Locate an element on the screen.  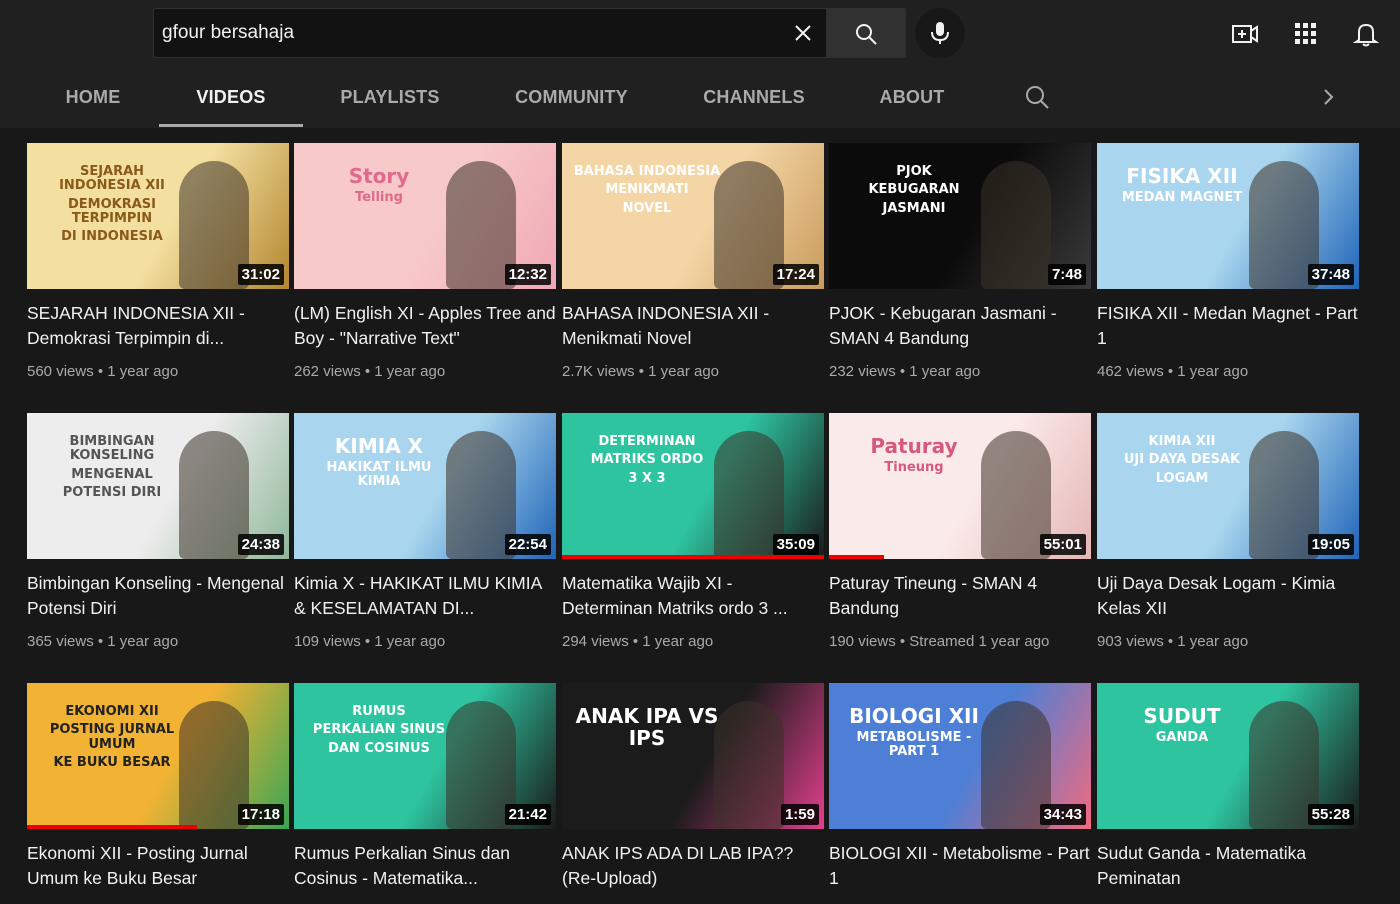
thumbnail-text-line: KE BUKU BESAR is located at coordinates (112, 762).